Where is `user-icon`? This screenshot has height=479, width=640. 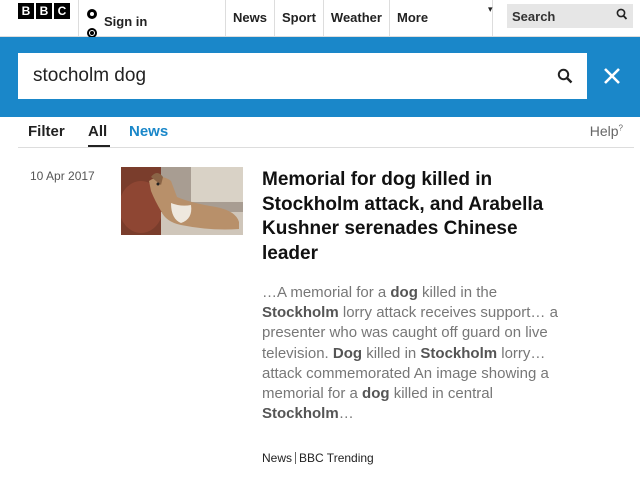 user-icon is located at coordinates (92, 15).